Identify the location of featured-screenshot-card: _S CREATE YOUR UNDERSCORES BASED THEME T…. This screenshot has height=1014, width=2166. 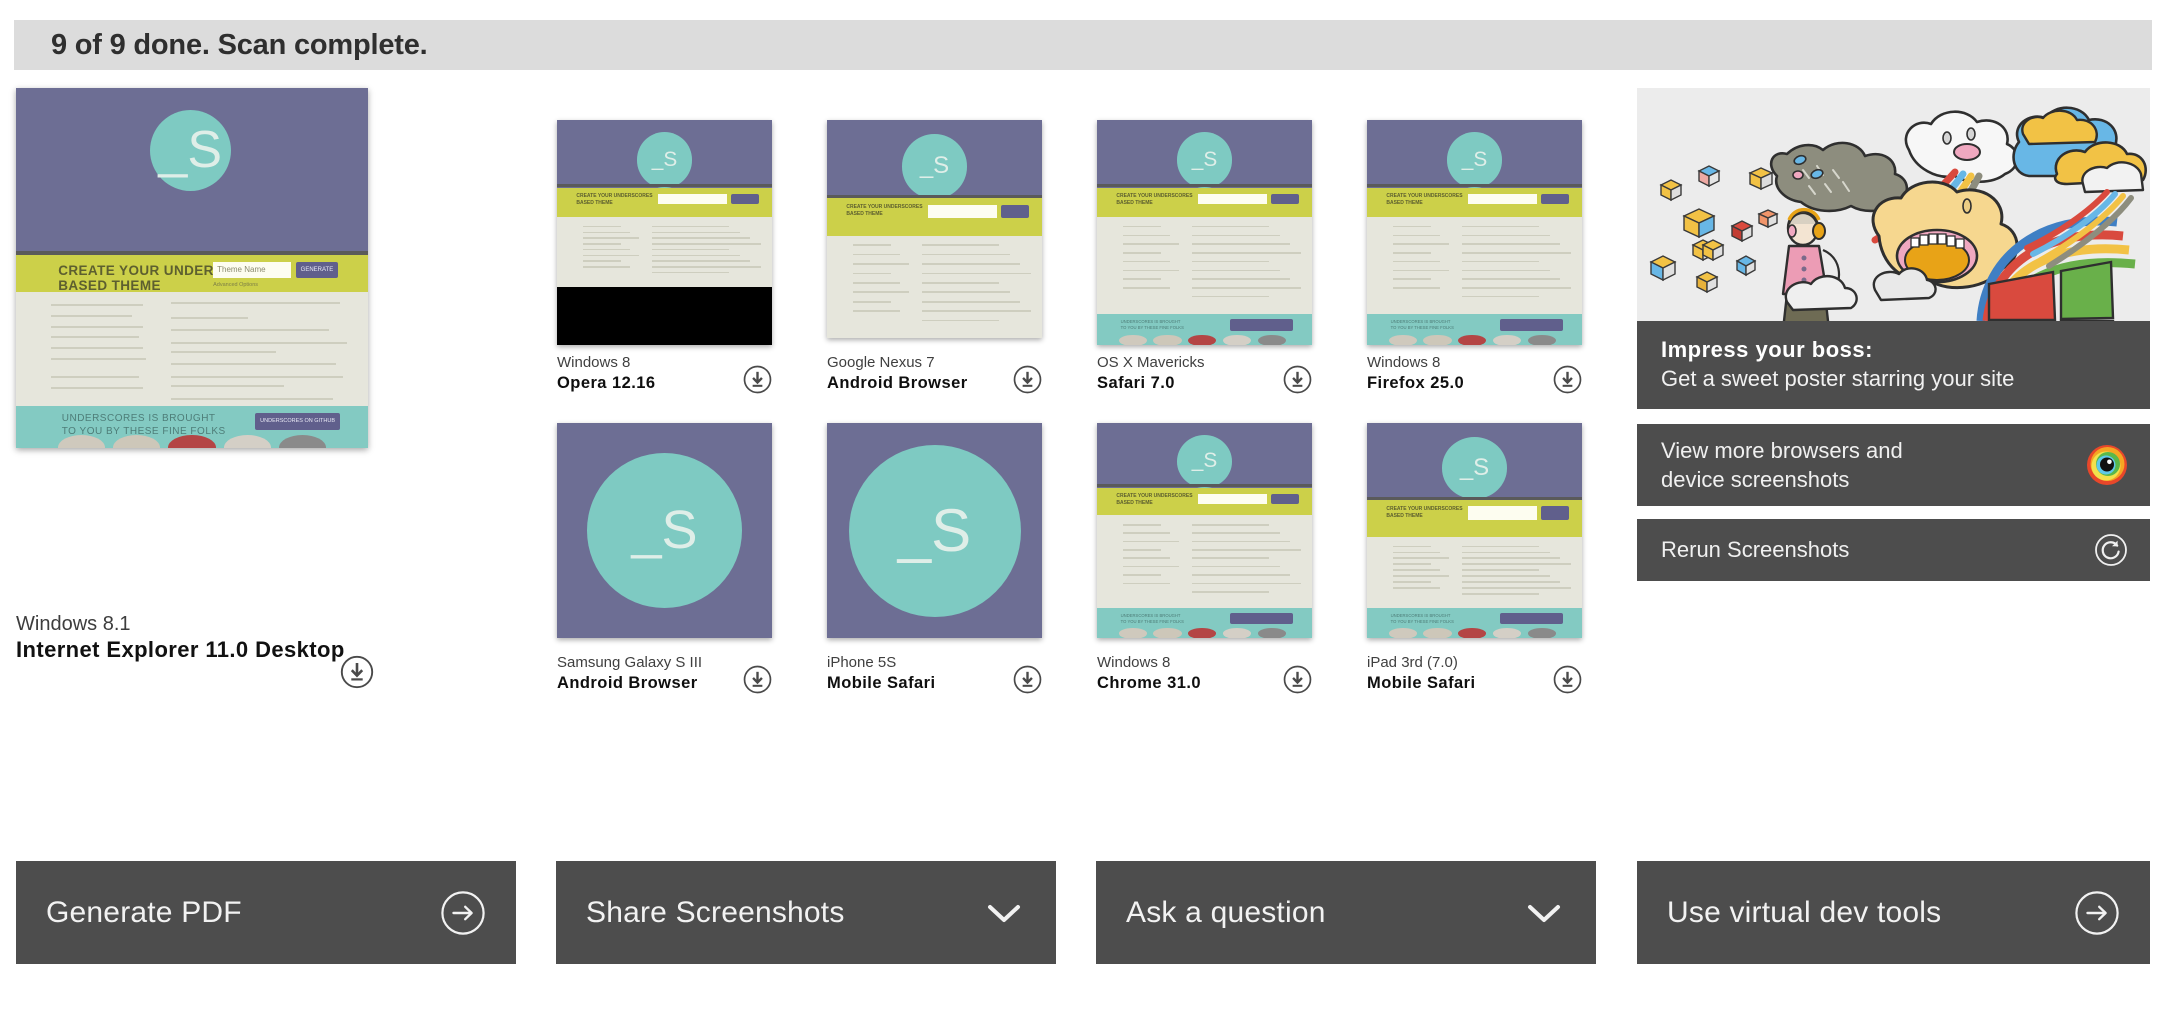
(192, 268).